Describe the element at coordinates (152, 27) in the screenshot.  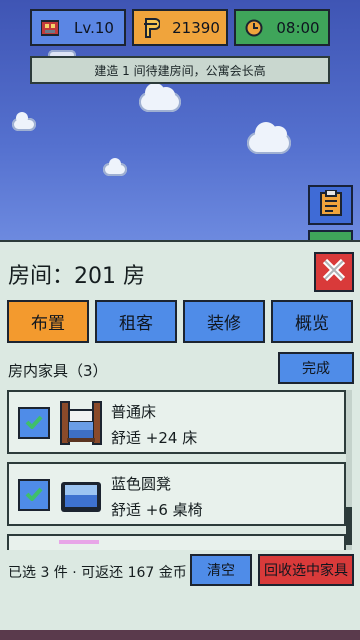
I see `coin-p-icon` at that location.